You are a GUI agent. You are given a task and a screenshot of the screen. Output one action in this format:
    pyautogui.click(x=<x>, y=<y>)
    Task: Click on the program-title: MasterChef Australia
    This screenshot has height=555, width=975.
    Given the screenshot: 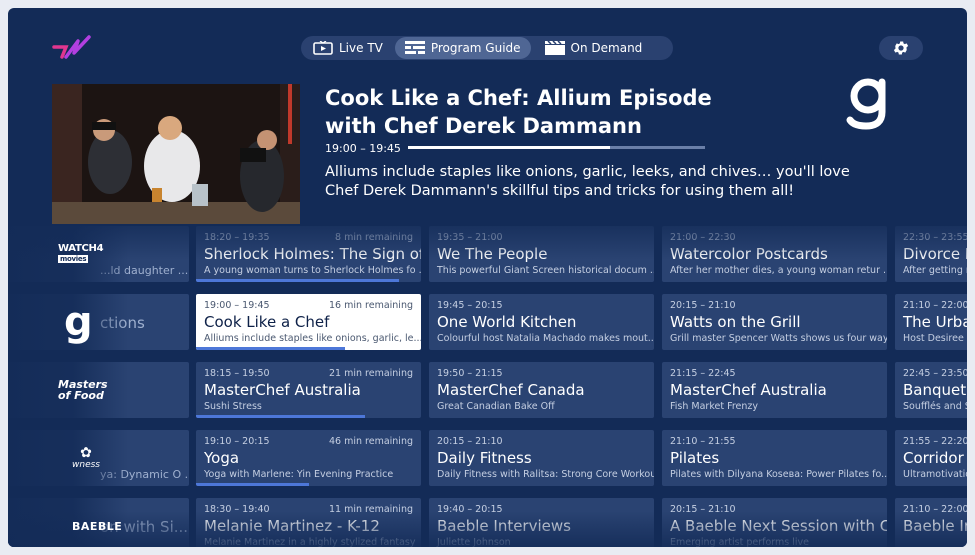 What is the action you would take?
    pyautogui.click(x=748, y=390)
    